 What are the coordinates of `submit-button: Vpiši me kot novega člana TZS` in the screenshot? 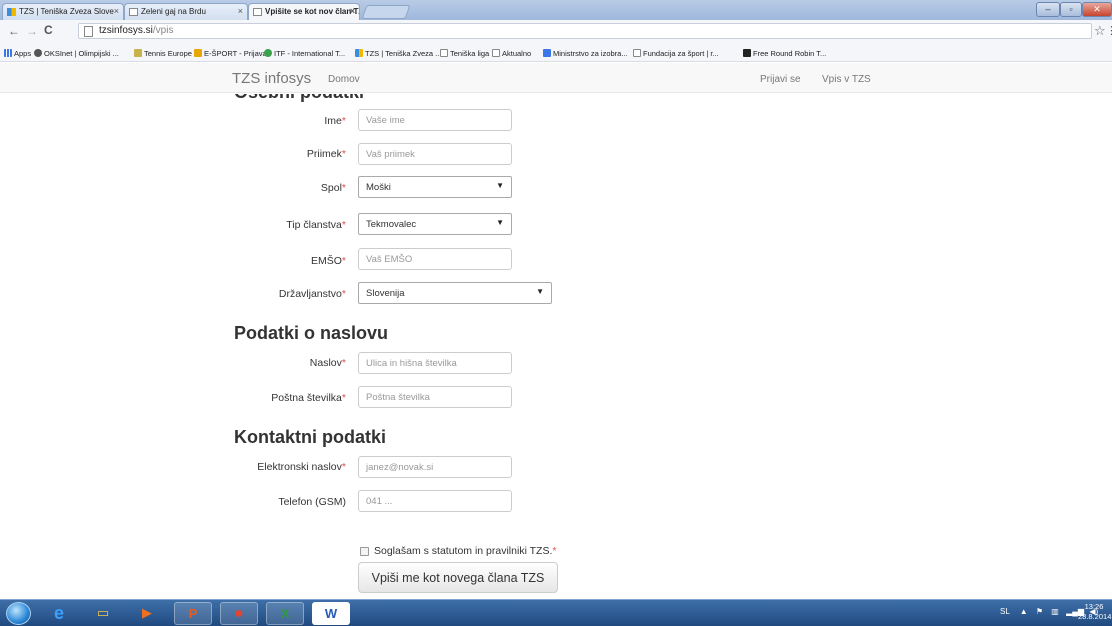 It's located at (458, 577).